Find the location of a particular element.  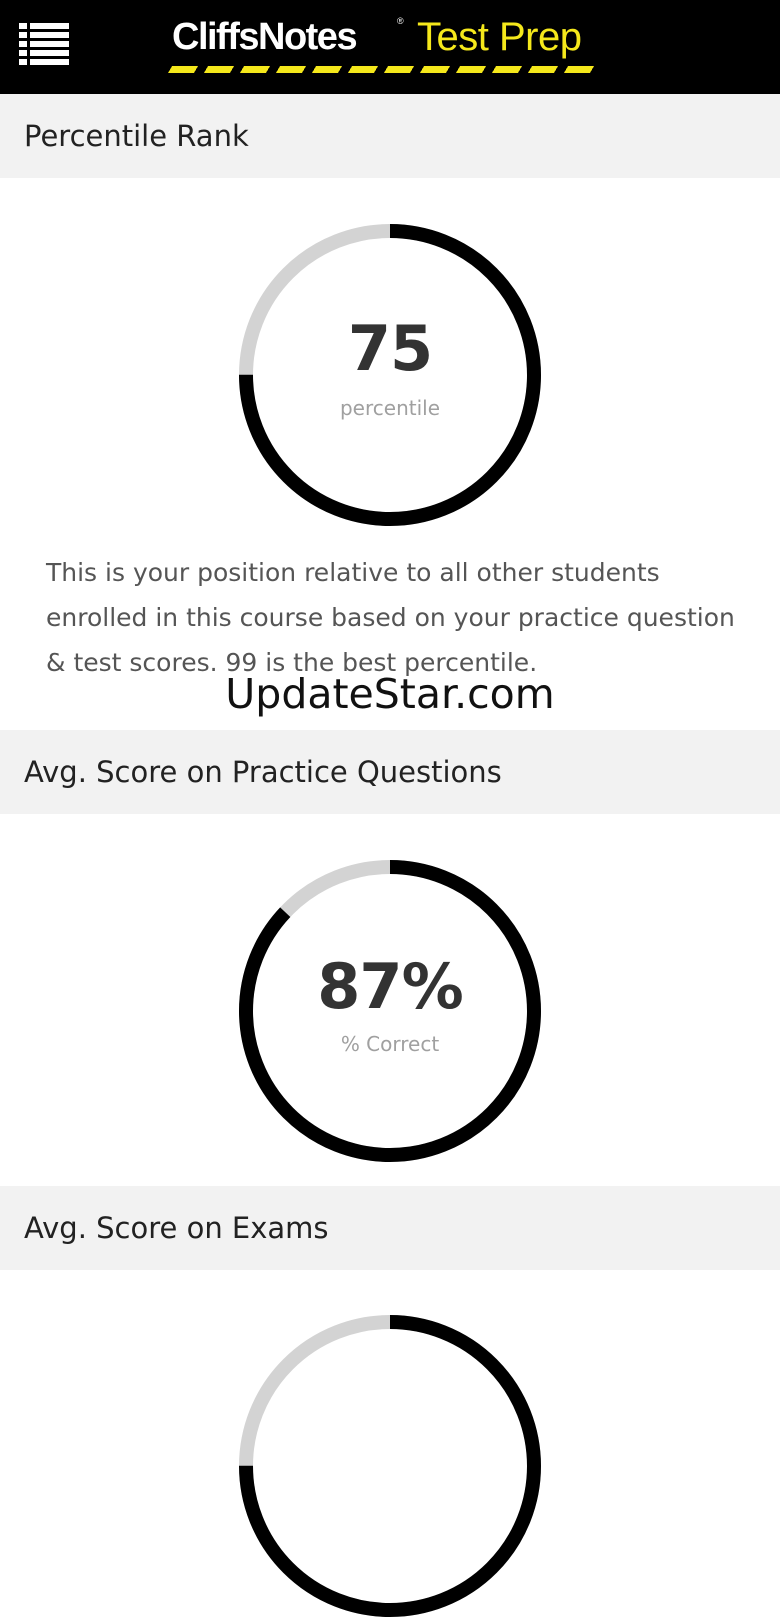

exam-score-ring is located at coordinates (390, 1466).